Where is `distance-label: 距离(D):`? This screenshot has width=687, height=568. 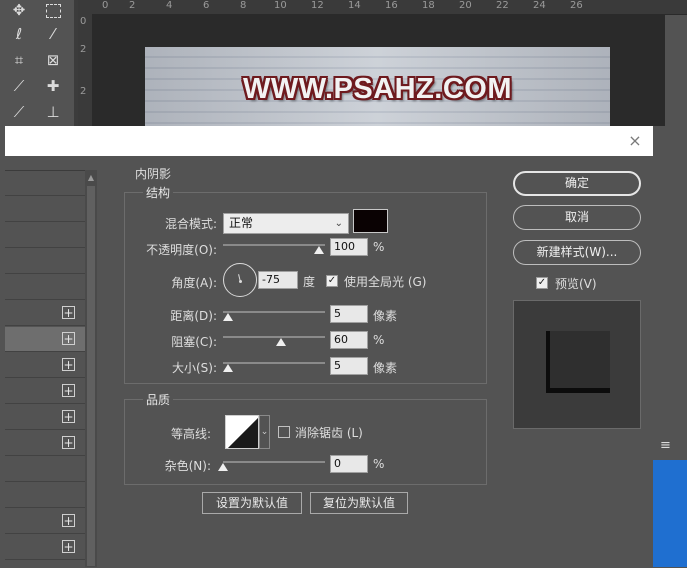 distance-label: 距离(D): is located at coordinates (193, 316).